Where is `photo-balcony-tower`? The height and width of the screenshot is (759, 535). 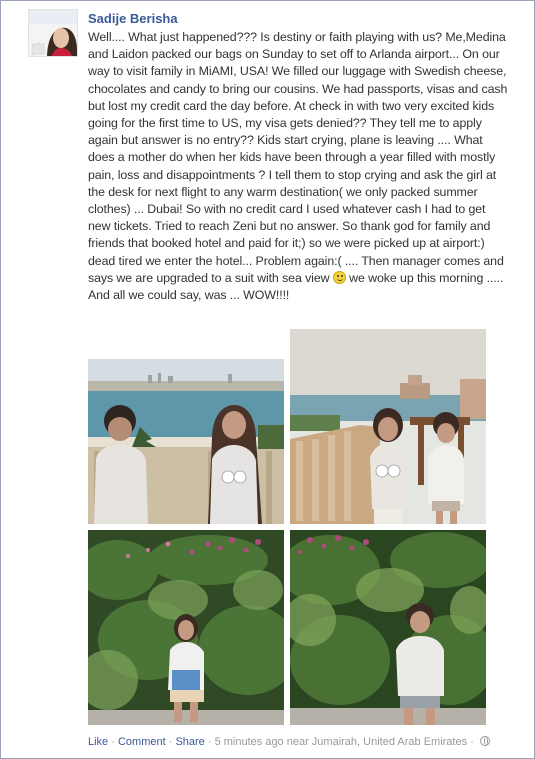 photo-balcony-tower is located at coordinates (388, 426).